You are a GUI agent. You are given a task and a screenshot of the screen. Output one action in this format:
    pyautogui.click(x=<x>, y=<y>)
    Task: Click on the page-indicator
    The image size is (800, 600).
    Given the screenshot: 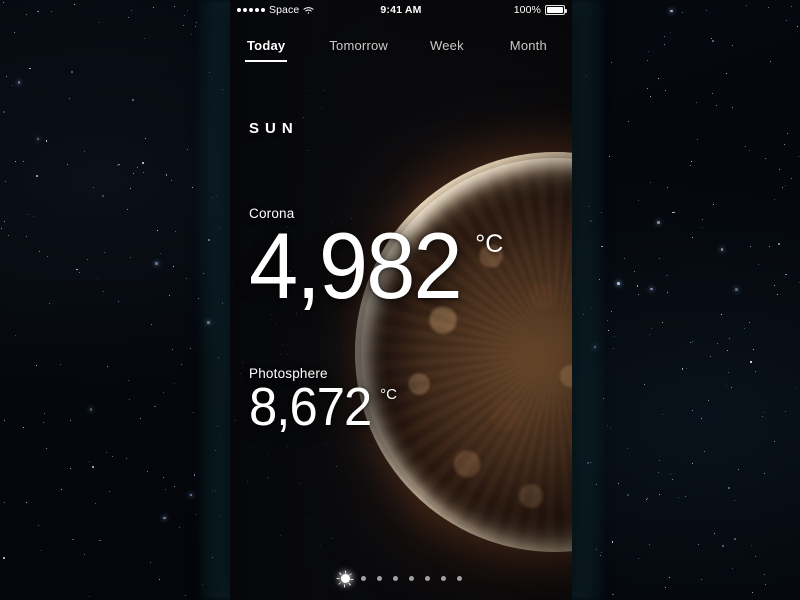 What is the action you would take?
    pyautogui.click(x=401, y=578)
    